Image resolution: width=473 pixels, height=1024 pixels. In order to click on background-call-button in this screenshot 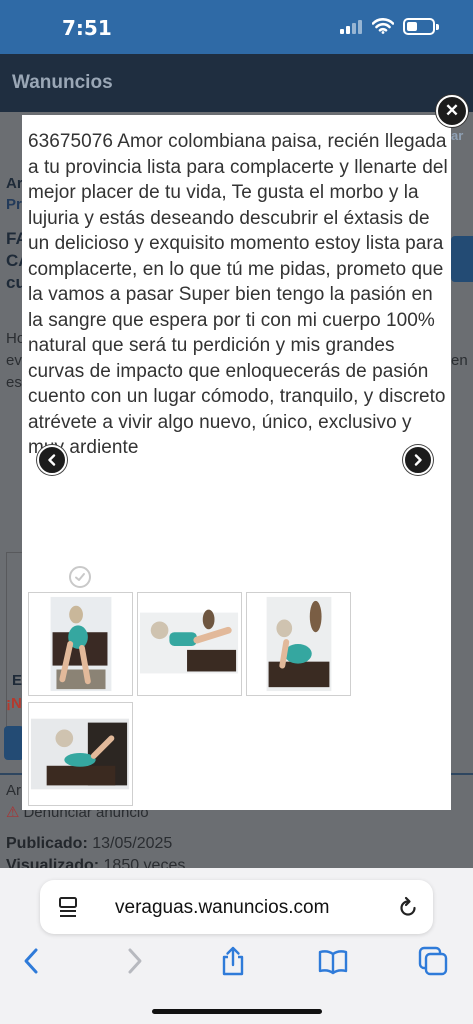, I will do `click(14, 743)`.